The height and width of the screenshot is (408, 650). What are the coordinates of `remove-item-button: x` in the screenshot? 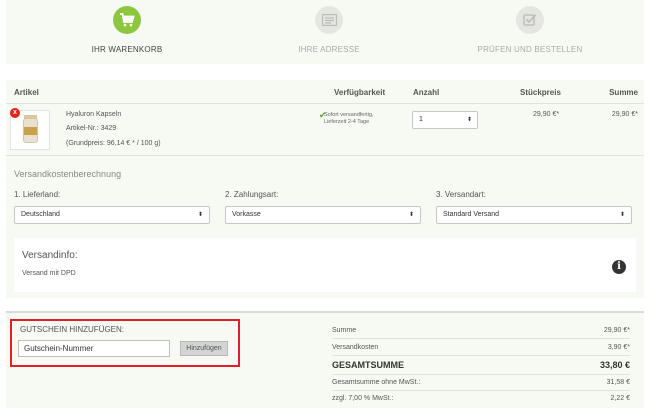 It's located at (15, 113).